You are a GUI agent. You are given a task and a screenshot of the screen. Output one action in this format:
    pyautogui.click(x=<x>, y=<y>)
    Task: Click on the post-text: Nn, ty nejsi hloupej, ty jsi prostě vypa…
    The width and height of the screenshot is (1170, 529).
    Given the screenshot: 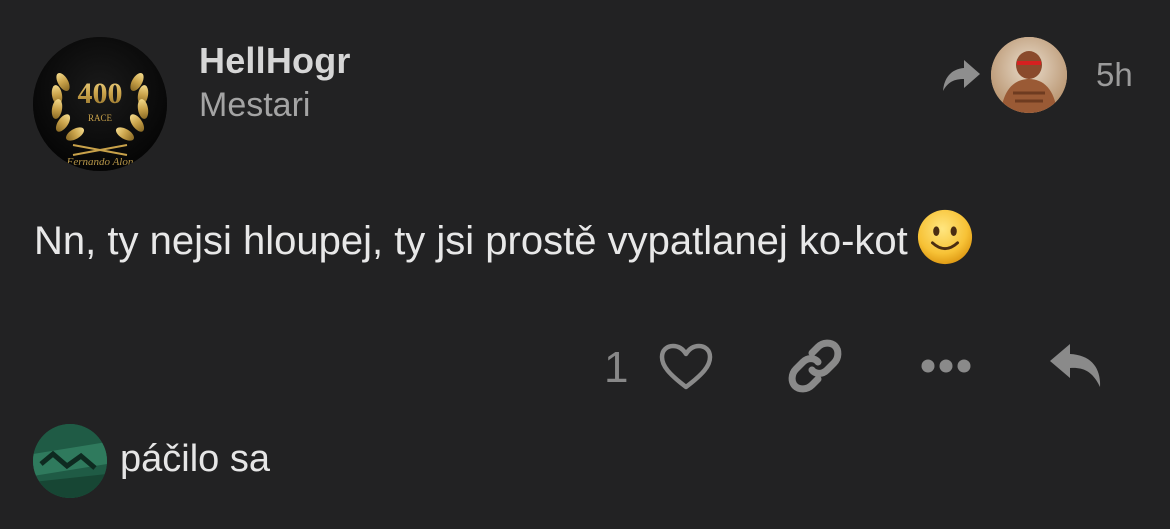 What is the action you would take?
    pyautogui.click(x=471, y=241)
    